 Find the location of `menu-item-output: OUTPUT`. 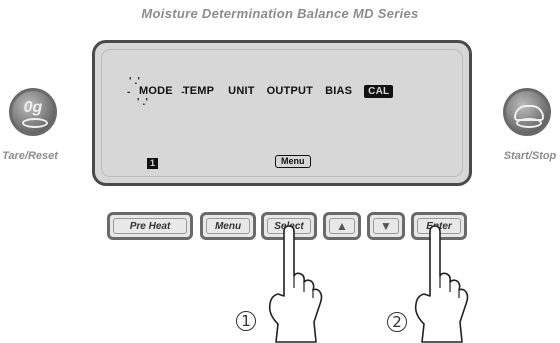

menu-item-output: OUTPUT is located at coordinates (290, 91).